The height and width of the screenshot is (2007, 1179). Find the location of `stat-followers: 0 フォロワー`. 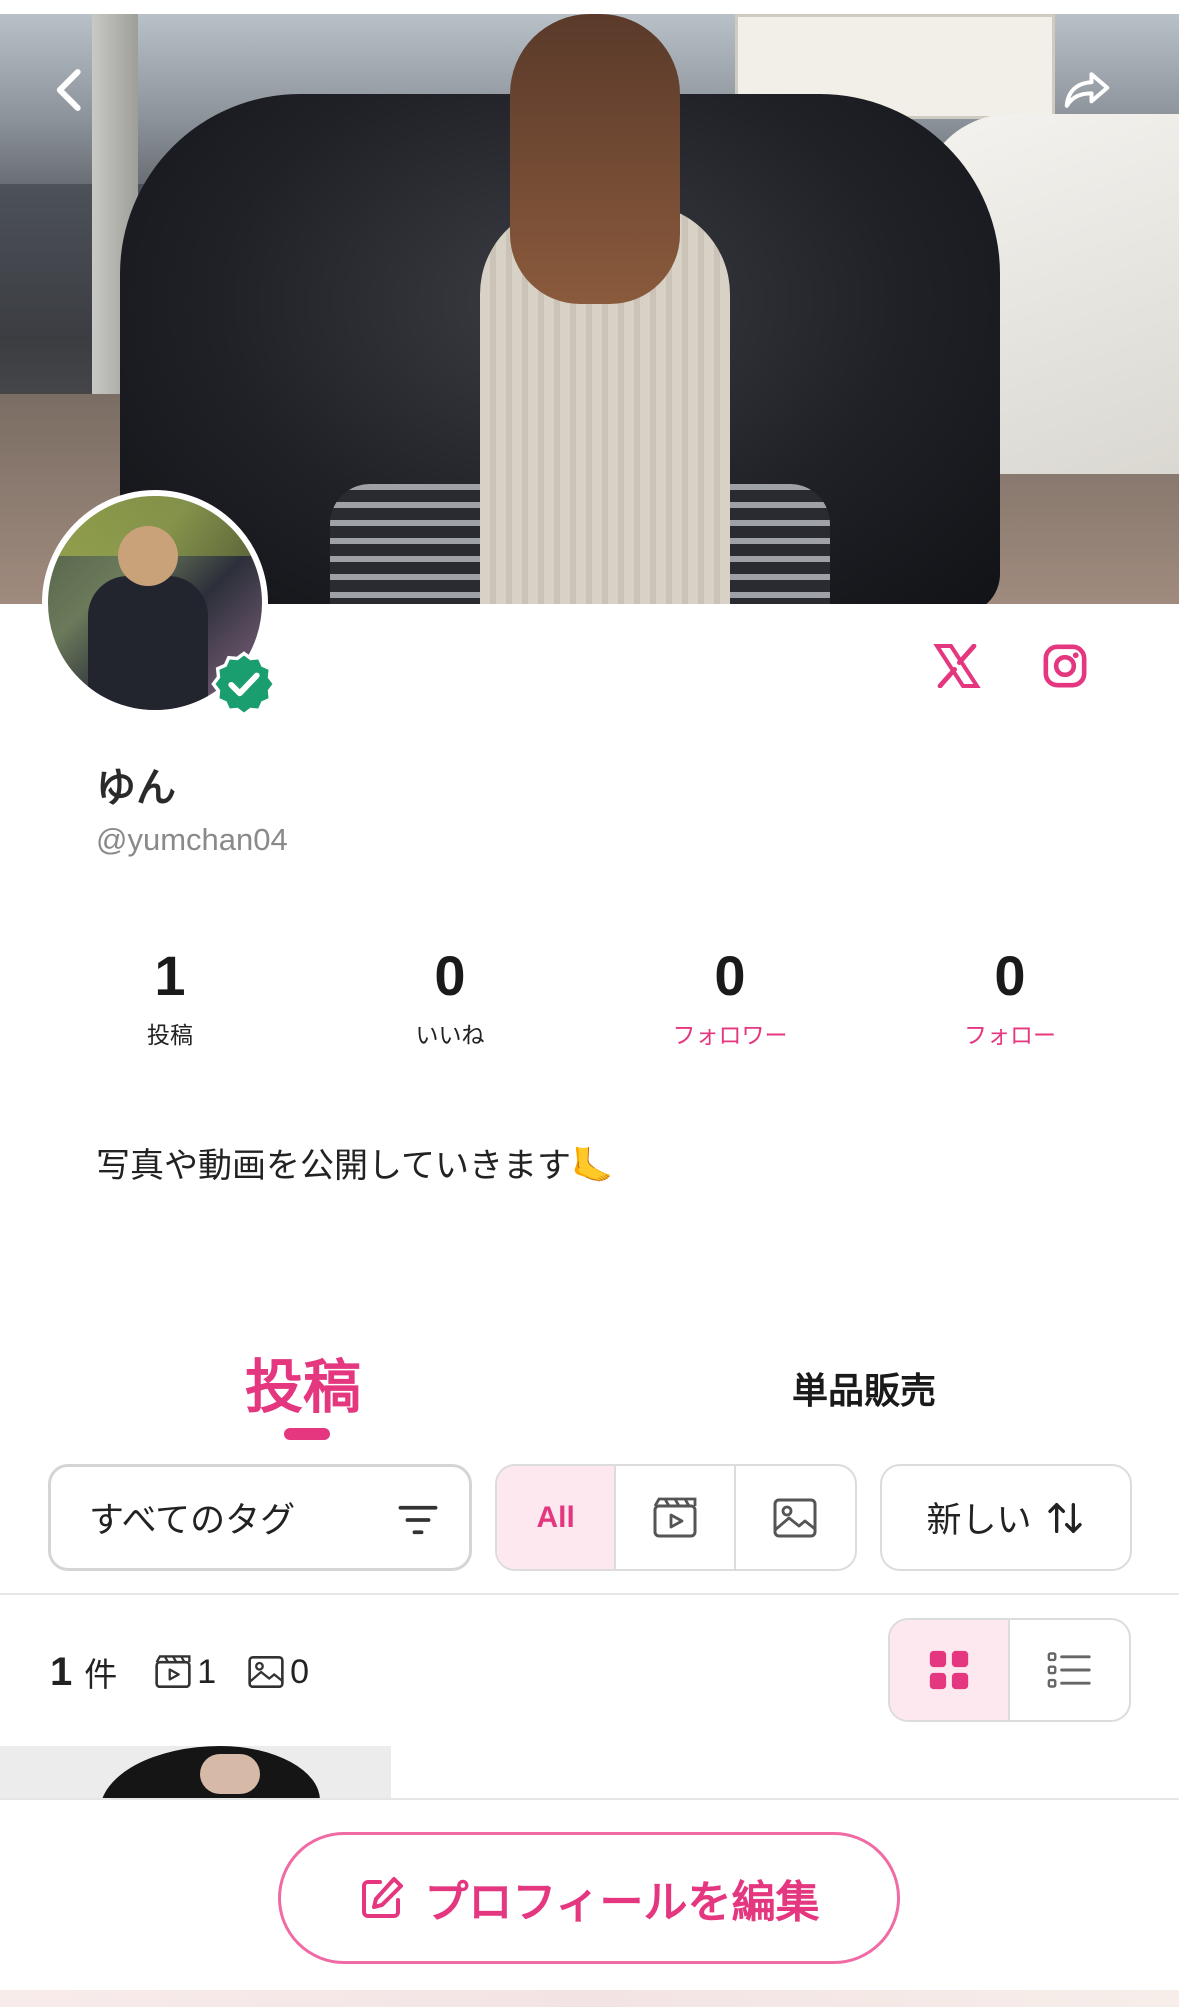

stat-followers: 0 フォロワー is located at coordinates (730, 995).